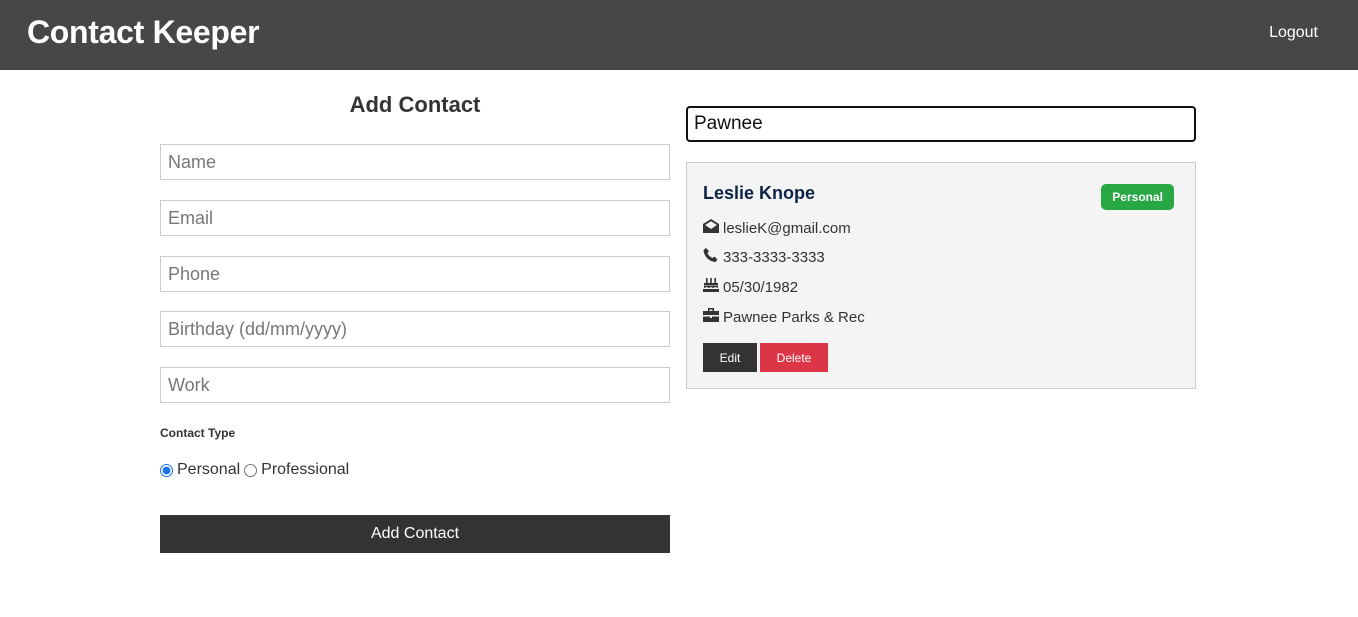  What do you see at coordinates (679, 35) in the screenshot?
I see `navbar: Contact Keeper Logout` at bounding box center [679, 35].